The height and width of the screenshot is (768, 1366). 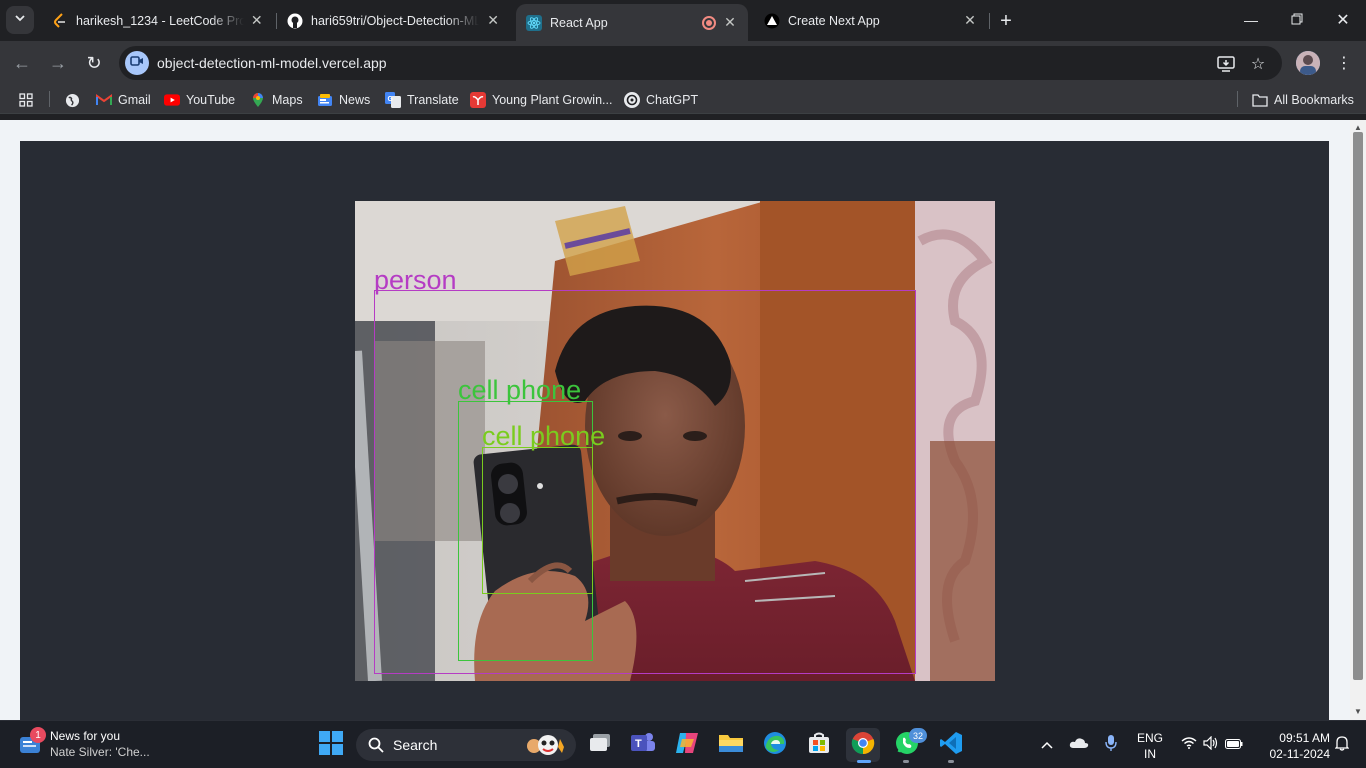 I want to click on tab-github: hari659tri/Object-Detection-ML ✕, so click(x=394, y=20).